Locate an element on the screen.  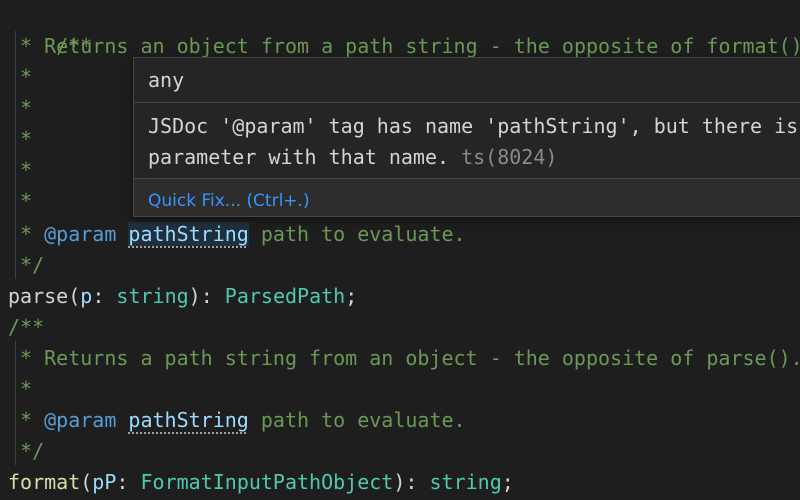
parameter: pP is located at coordinates (104, 482).